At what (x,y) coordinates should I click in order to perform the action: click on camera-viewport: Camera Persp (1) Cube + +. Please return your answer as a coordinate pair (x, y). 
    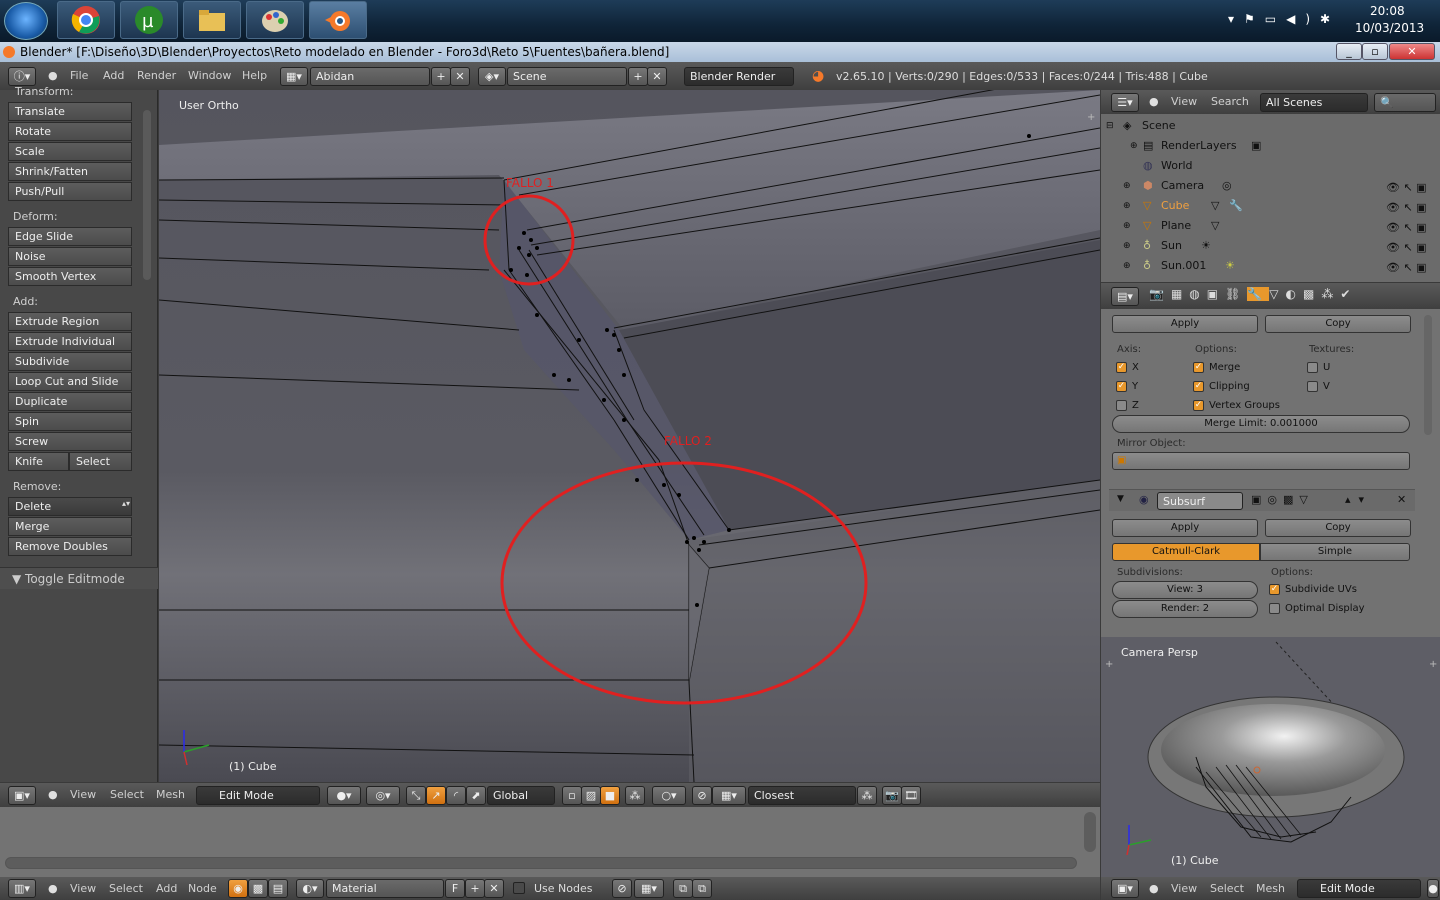
    Looking at the image, I should click on (1270, 757).